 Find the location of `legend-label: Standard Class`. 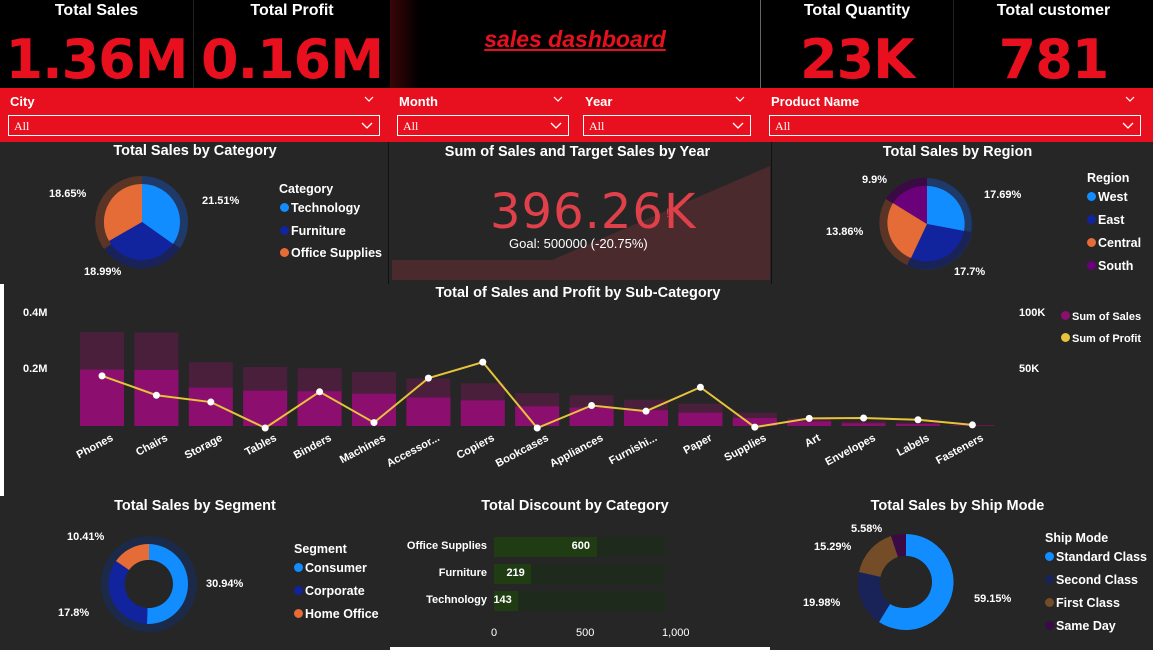

legend-label: Standard Class is located at coordinates (1102, 557).